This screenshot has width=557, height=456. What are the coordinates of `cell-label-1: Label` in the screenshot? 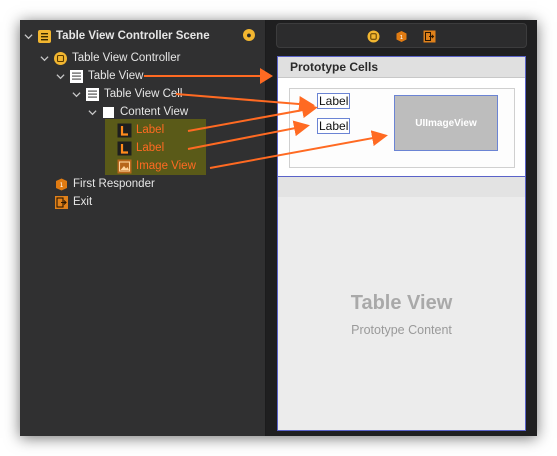 It's located at (334, 101).